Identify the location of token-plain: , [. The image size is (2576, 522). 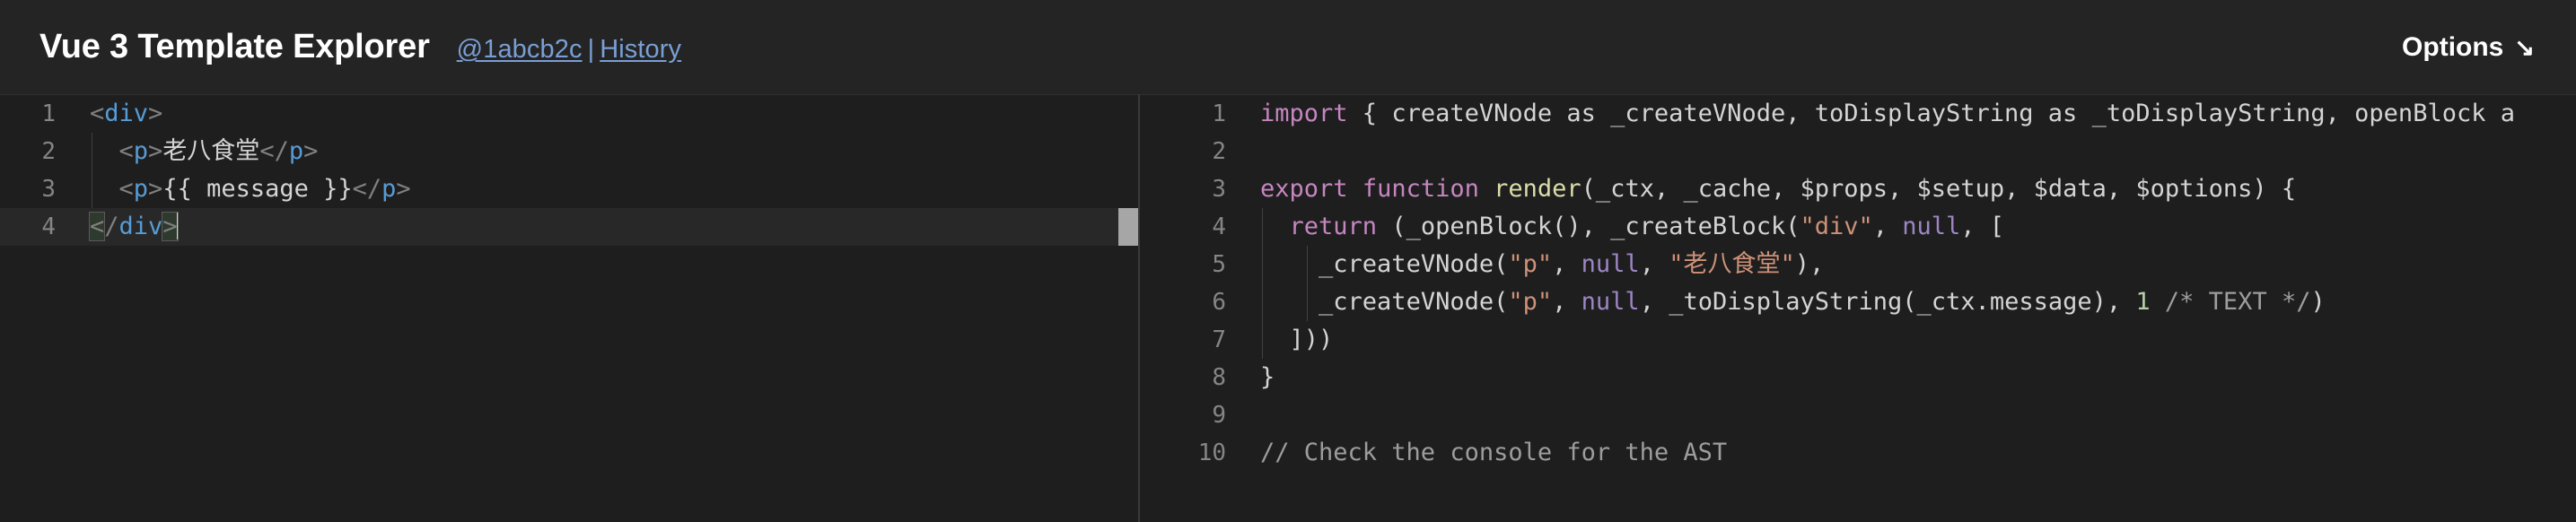
(1982, 227).